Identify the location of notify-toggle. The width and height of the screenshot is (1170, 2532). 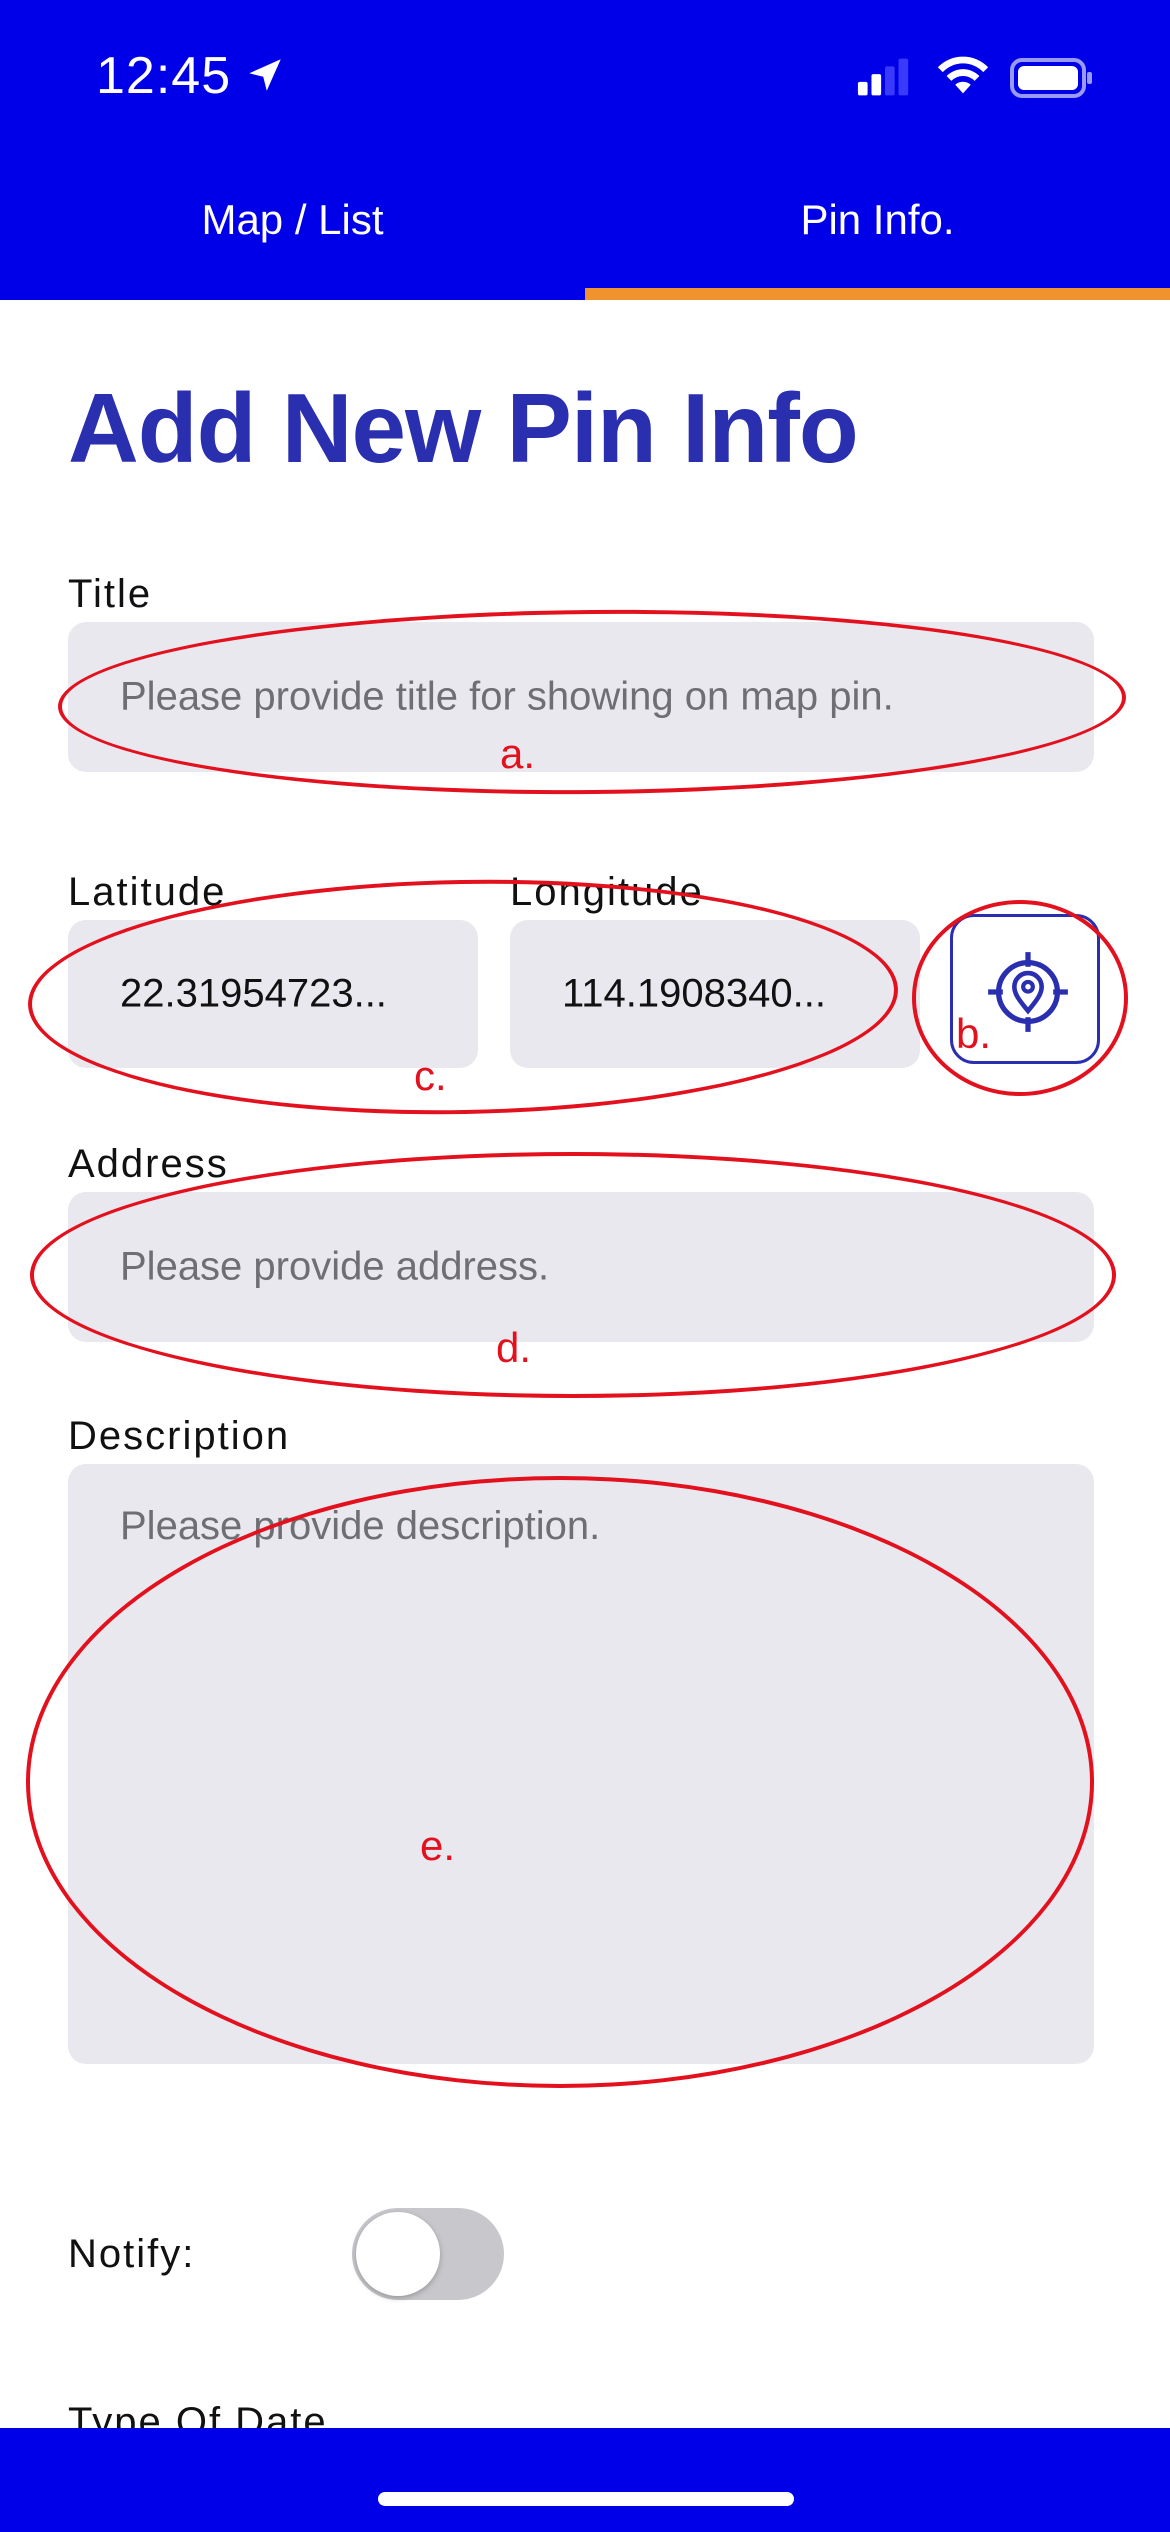
(428, 2254).